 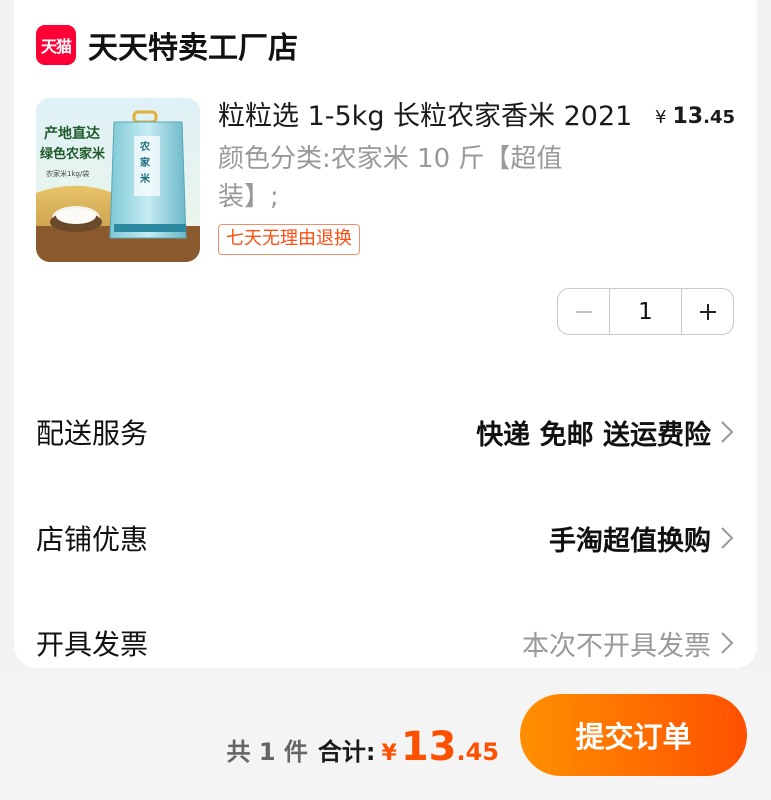 I want to click on product-title: 粒粒选 1-5kg 长粒农家香米 2021, so click(x=433, y=117).